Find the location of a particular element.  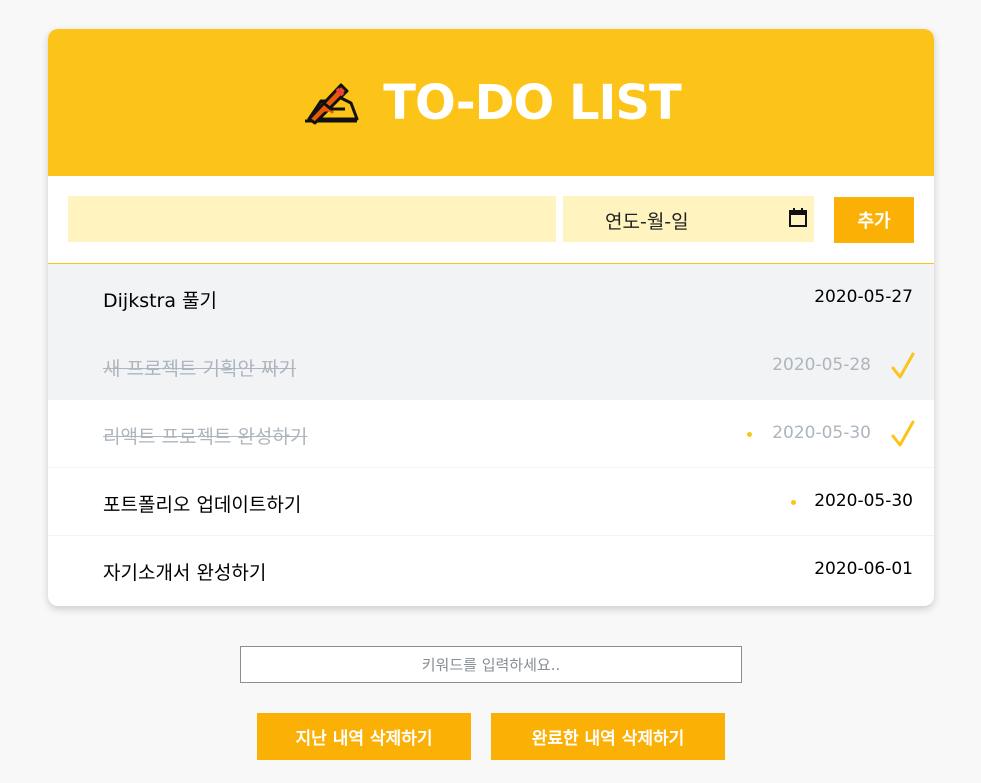

delete-past-button: 지난 내역 삭제하기 is located at coordinates (364, 736).